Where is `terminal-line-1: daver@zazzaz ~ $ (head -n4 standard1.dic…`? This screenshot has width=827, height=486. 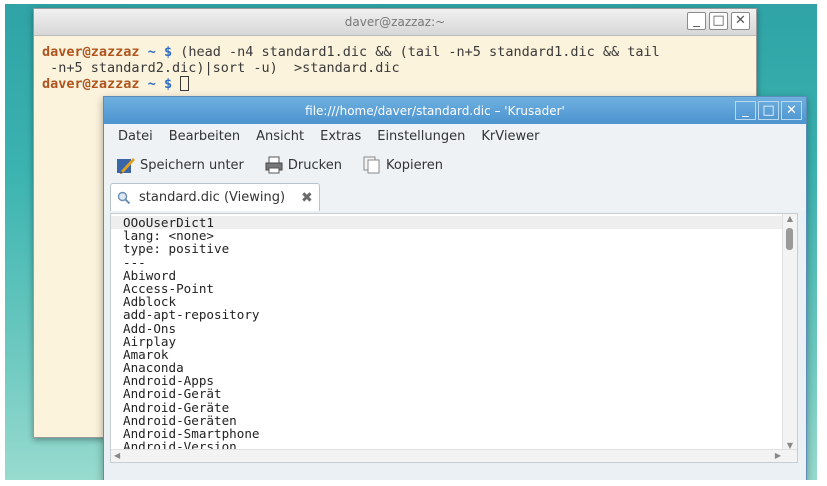 terminal-line-1: daver@zazzaz ~ $ (head -n4 standard1.dic… is located at coordinates (399, 52).